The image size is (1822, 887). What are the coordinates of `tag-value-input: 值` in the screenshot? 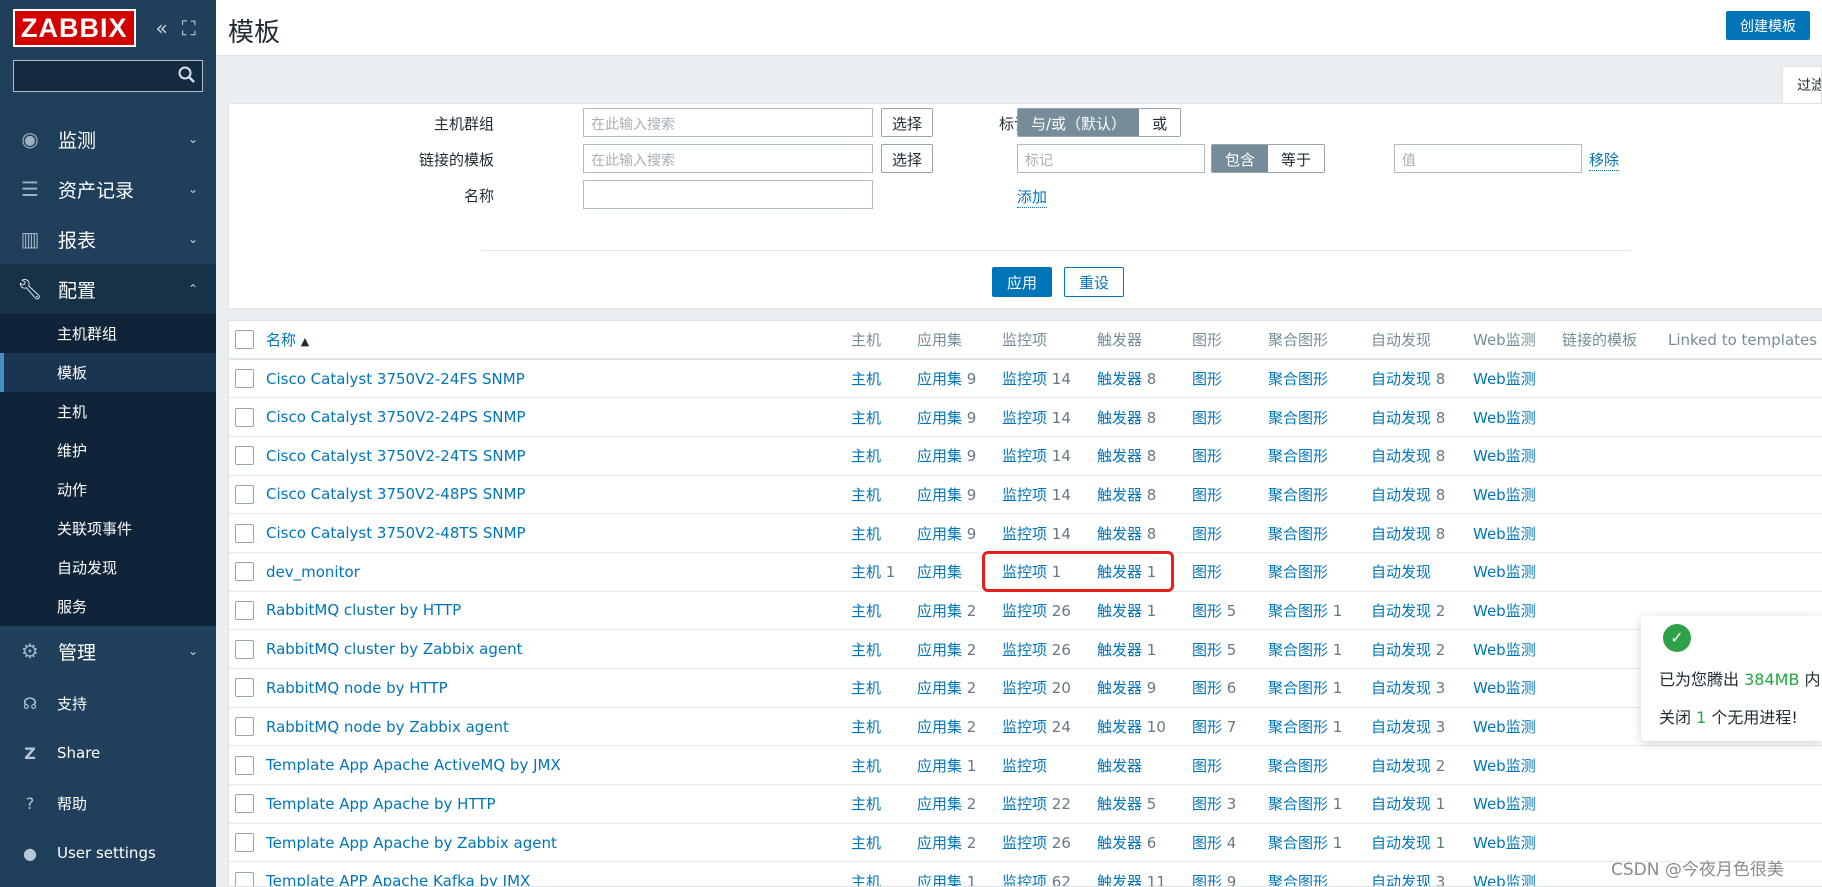 It's located at (1488, 158).